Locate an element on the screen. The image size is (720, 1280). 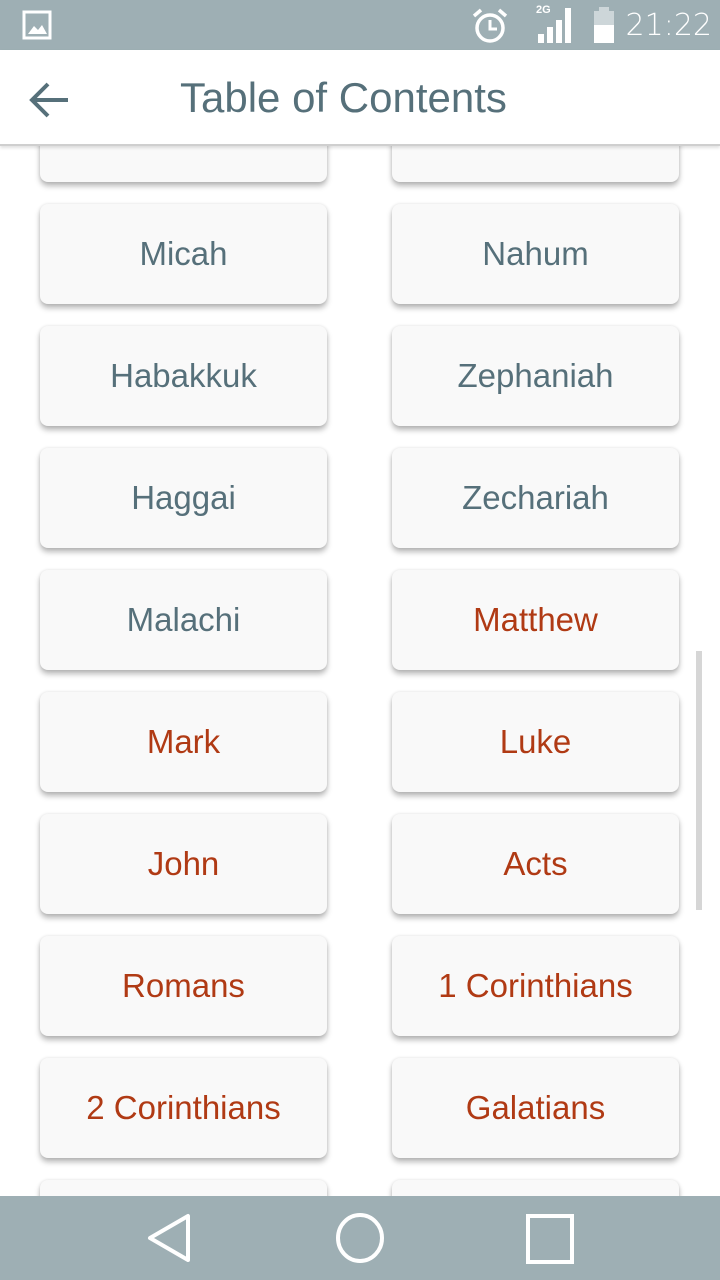
battery-icon is located at coordinates (604, 25).